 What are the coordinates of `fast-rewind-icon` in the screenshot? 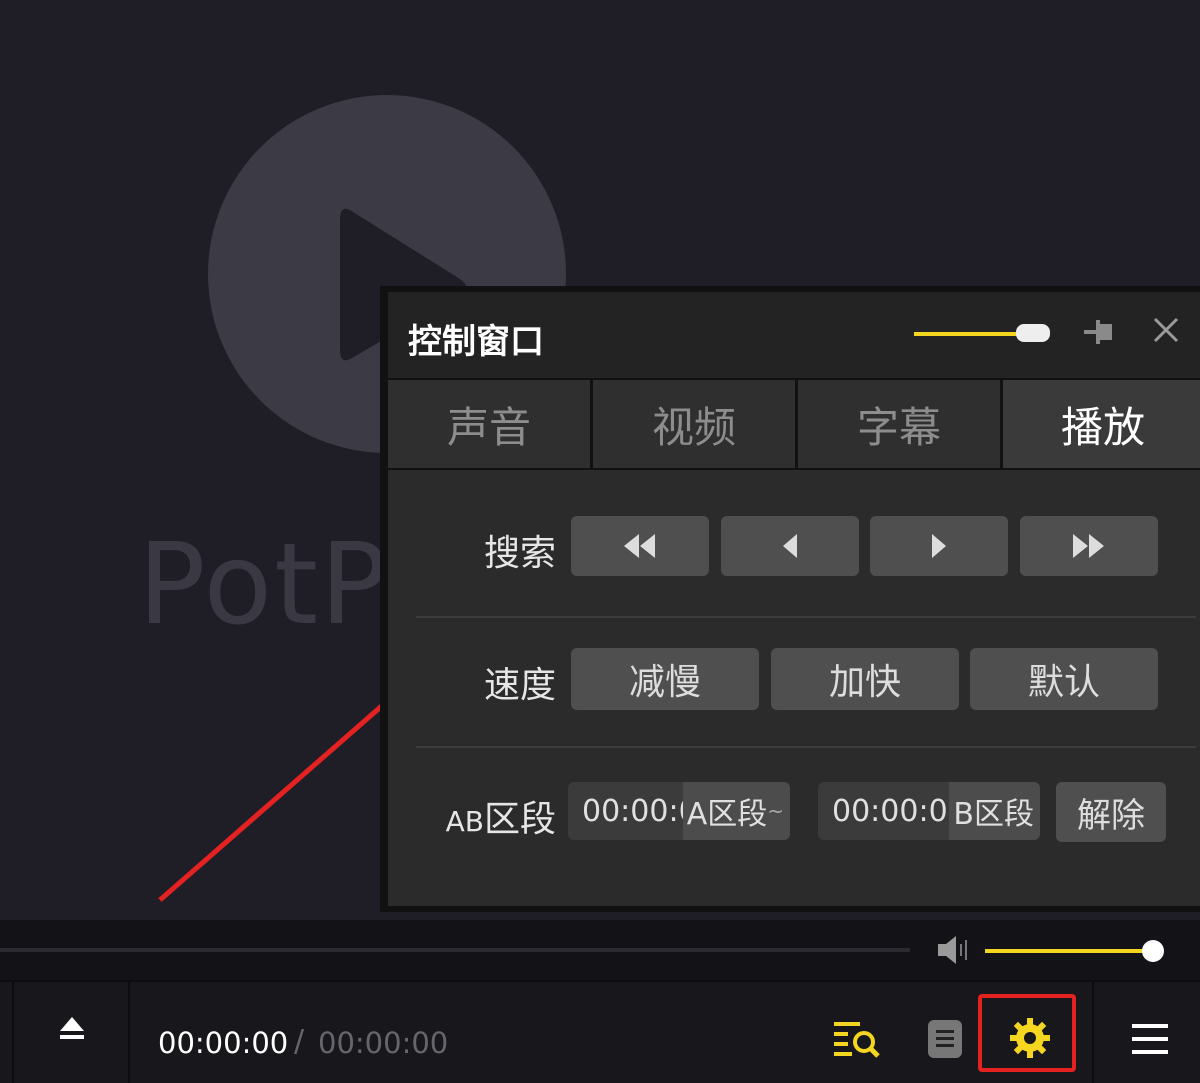 It's located at (639, 546).